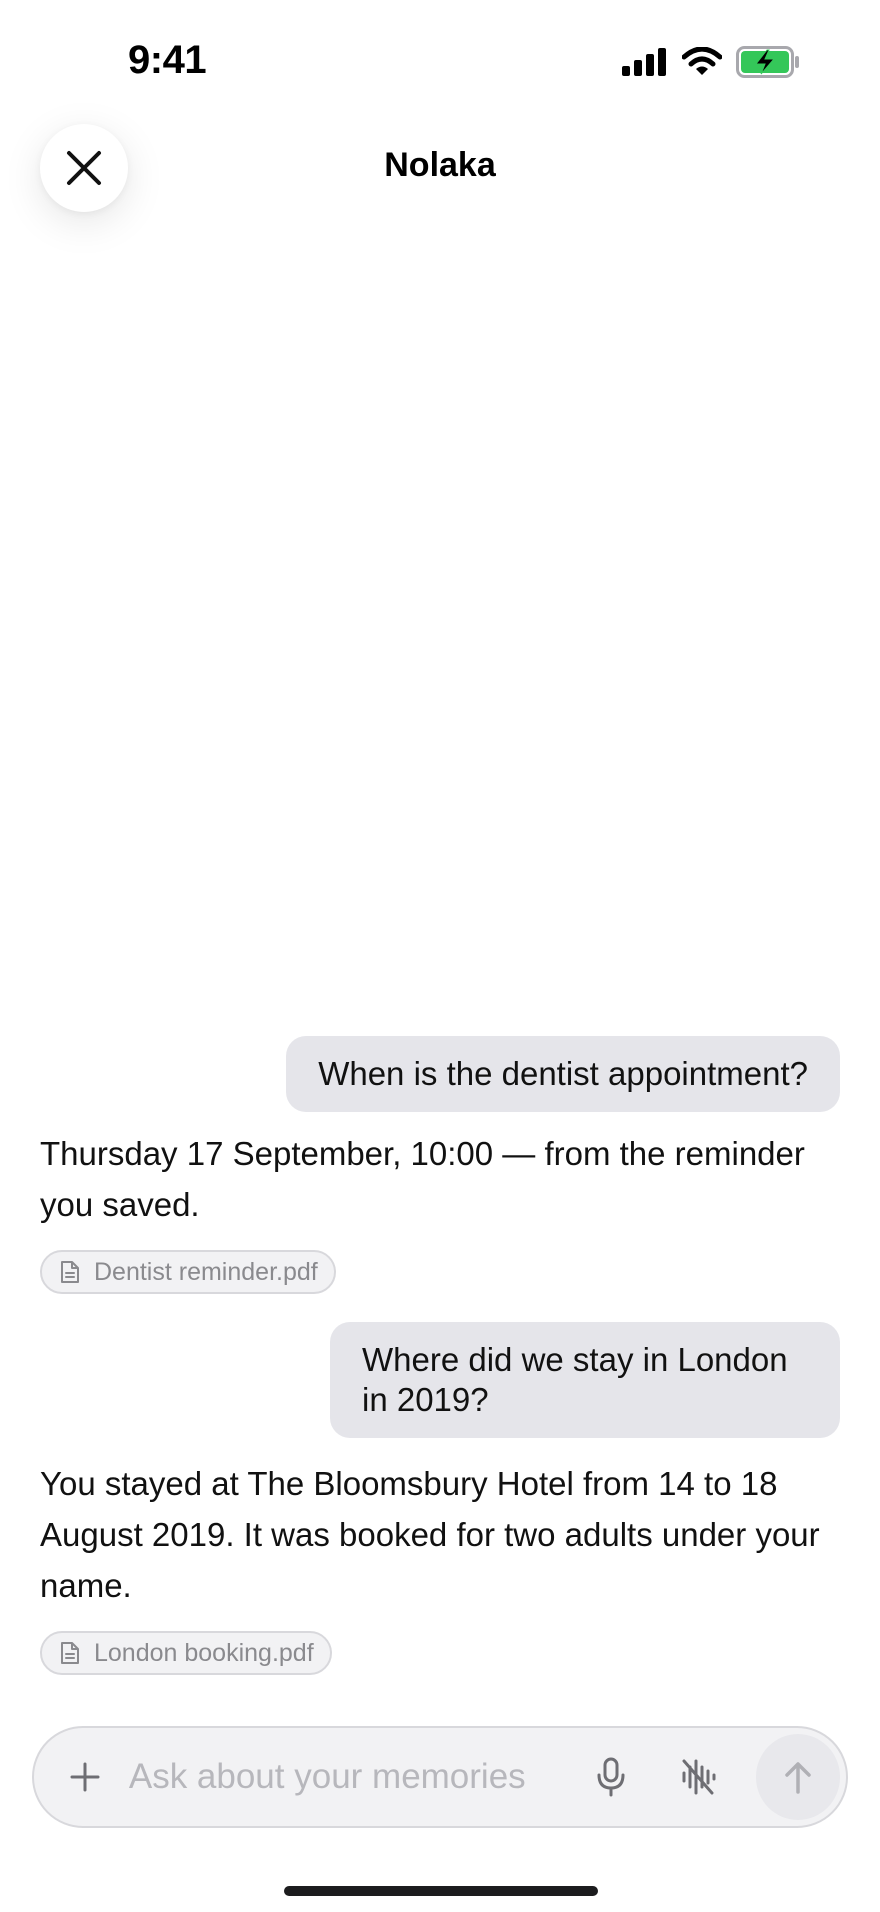 This screenshot has height=1912, width=880. What do you see at coordinates (204, 1652) in the screenshot?
I see `source-chip-label: London booking.pdf` at bounding box center [204, 1652].